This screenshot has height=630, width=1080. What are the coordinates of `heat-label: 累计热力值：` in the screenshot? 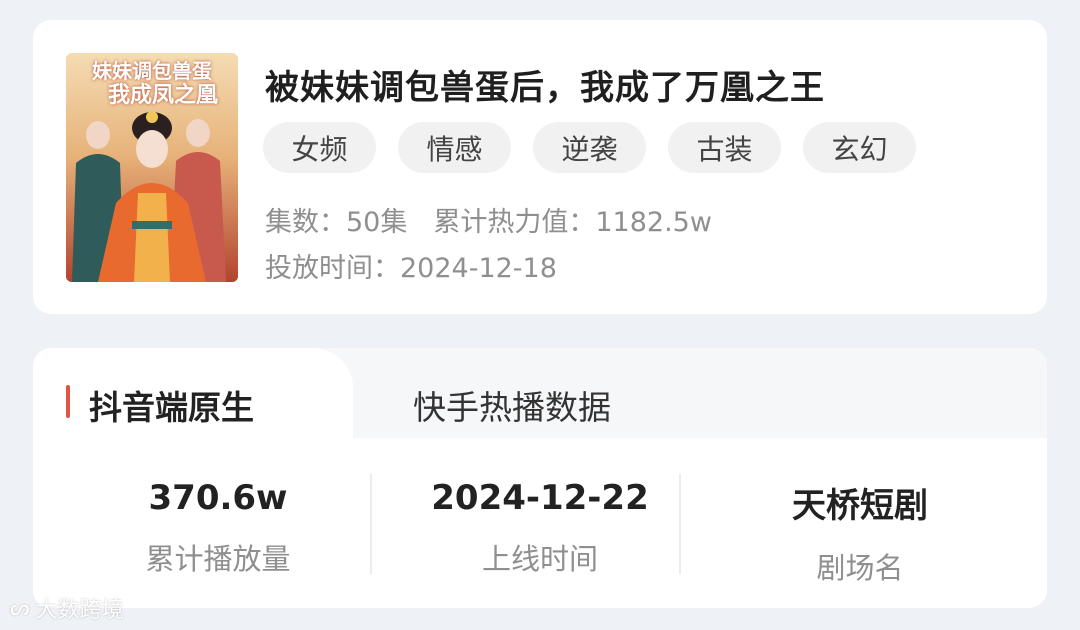 It's located at (514, 222).